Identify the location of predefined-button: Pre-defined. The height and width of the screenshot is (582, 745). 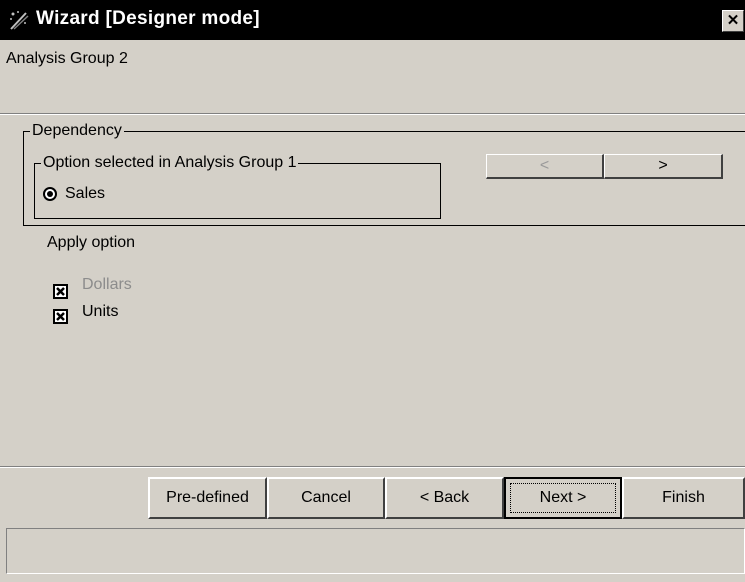
(207, 498).